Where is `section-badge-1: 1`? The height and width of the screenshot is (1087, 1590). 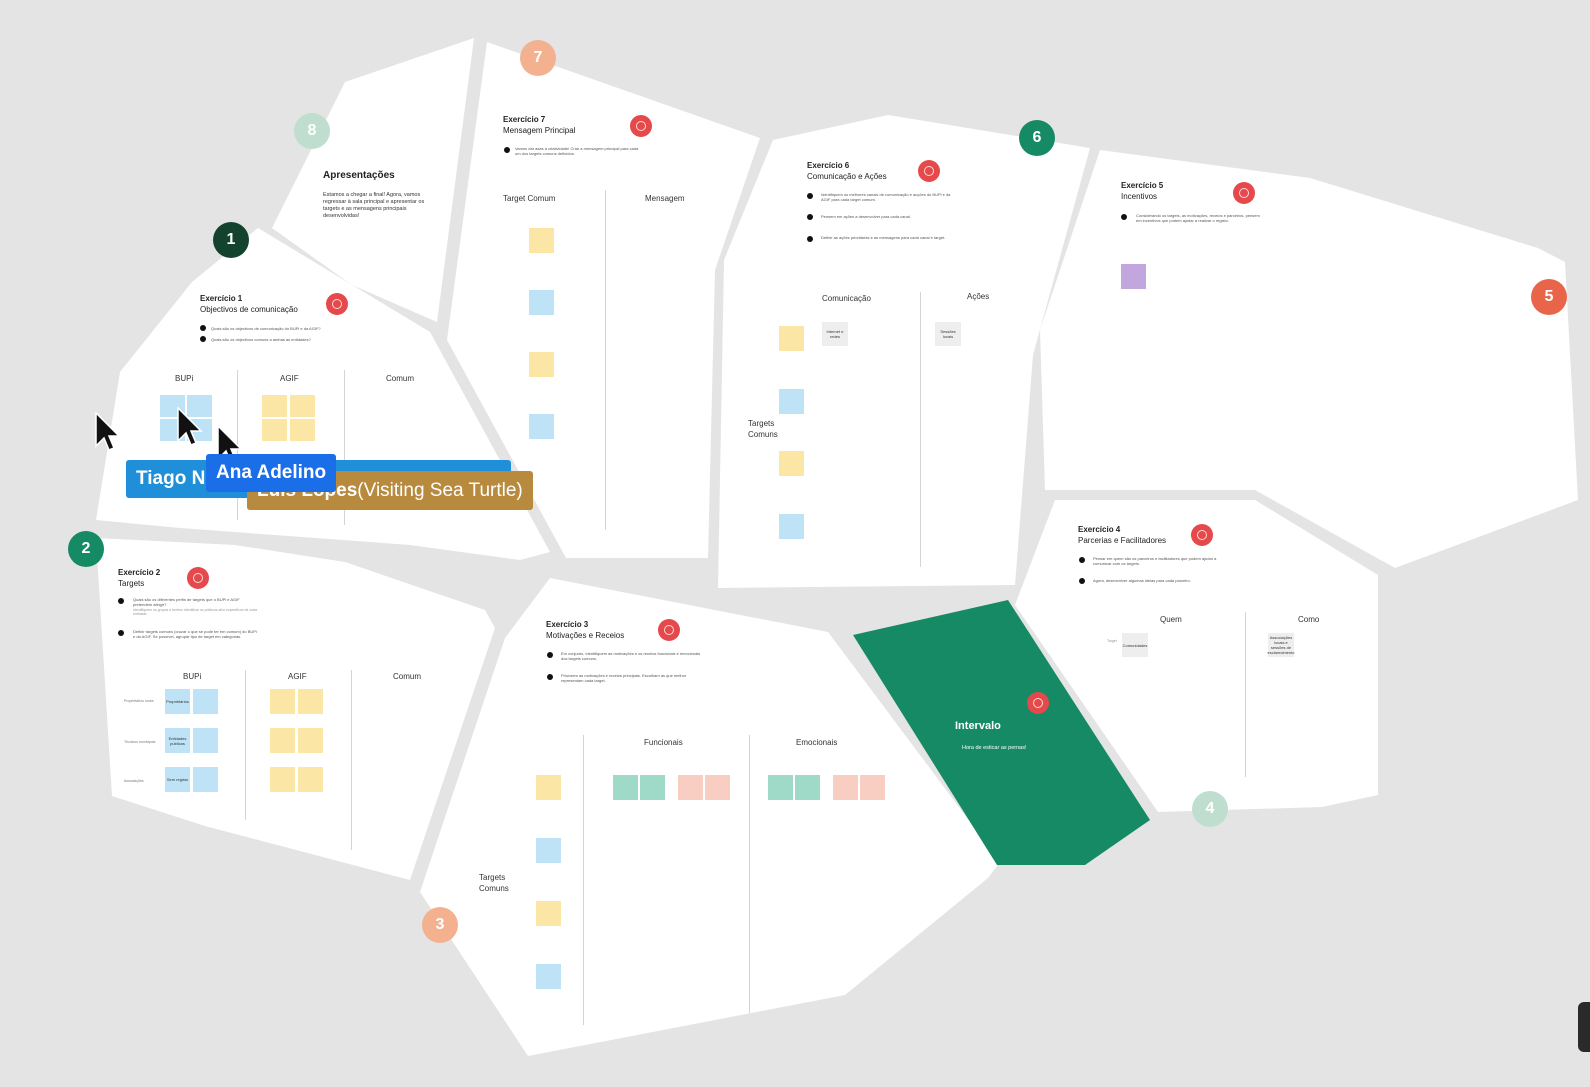 section-badge-1: 1 is located at coordinates (231, 240).